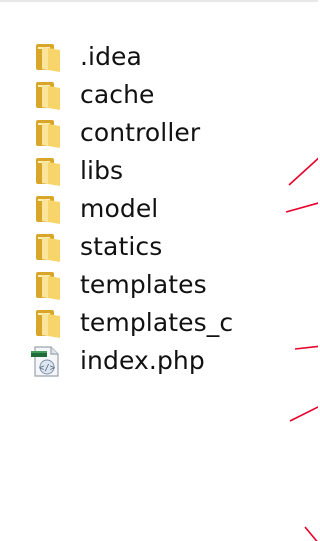 The image size is (320, 541). Describe the element at coordinates (142, 360) in the screenshot. I see `file-name: index.php` at that location.